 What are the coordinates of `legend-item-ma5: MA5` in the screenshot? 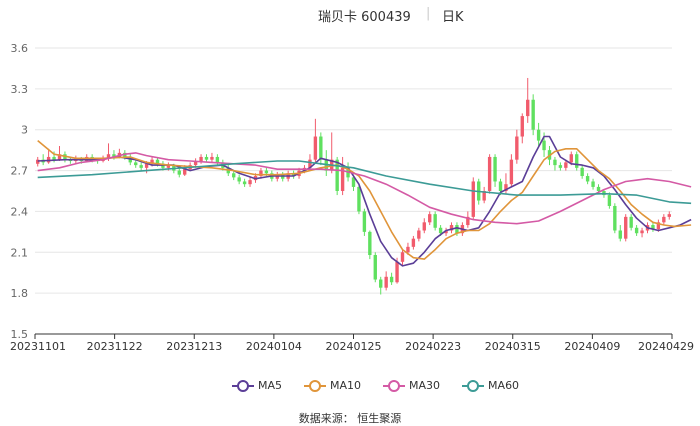 It's located at (257, 385).